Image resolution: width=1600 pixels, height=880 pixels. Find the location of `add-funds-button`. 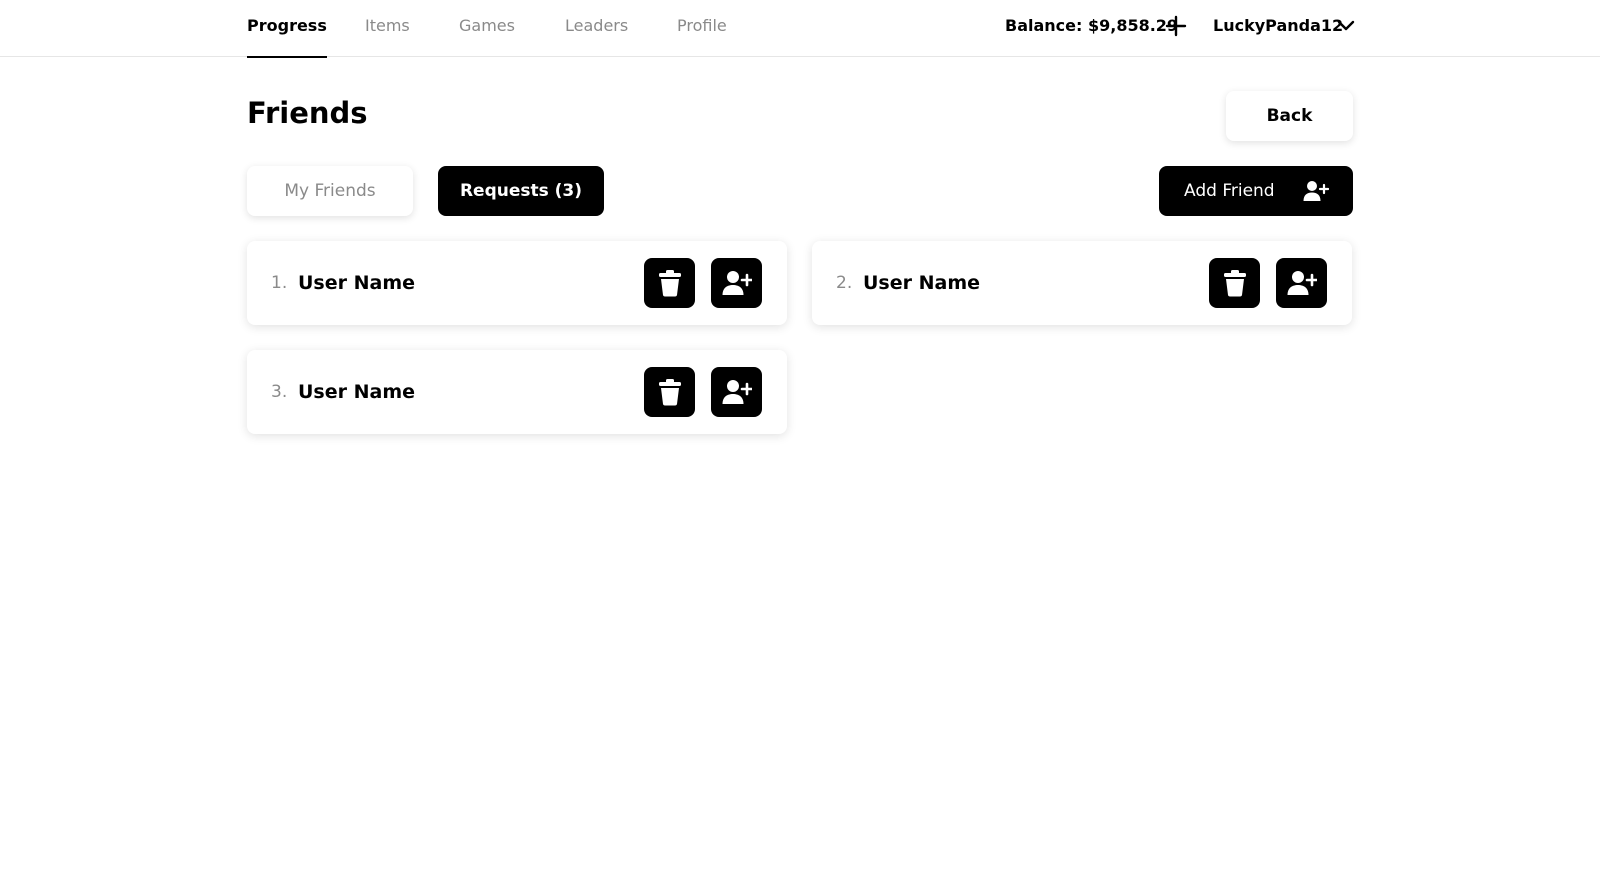

add-funds-button is located at coordinates (1176, 26).